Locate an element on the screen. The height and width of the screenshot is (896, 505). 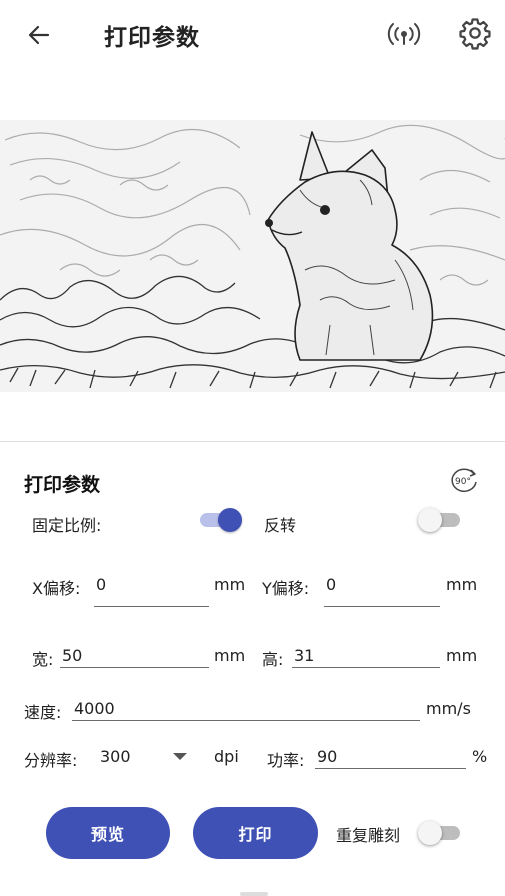
invert-label: 反转 is located at coordinates (280, 525).